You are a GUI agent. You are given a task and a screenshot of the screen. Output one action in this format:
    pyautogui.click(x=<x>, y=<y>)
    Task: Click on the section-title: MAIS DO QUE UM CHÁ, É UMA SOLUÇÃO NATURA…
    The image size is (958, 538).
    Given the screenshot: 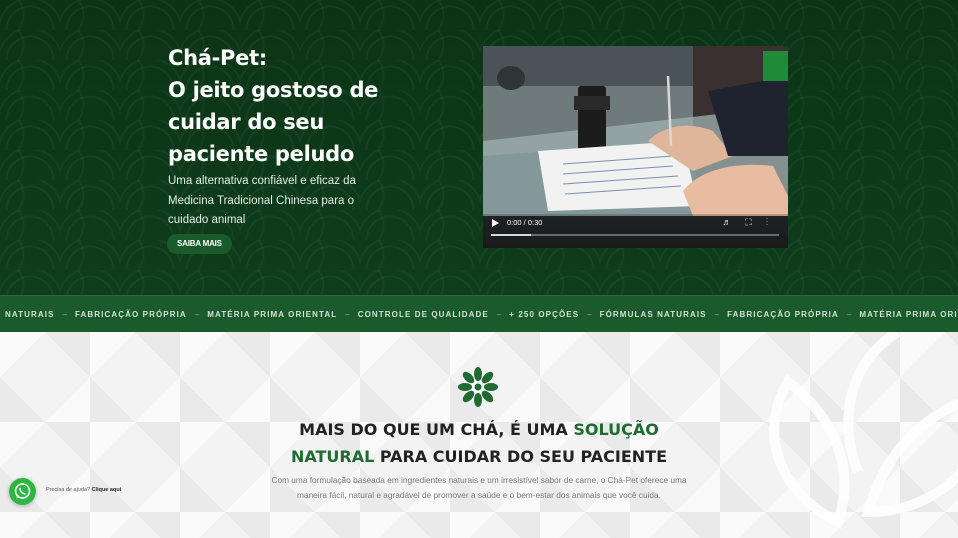 What is the action you would take?
    pyautogui.click(x=479, y=443)
    